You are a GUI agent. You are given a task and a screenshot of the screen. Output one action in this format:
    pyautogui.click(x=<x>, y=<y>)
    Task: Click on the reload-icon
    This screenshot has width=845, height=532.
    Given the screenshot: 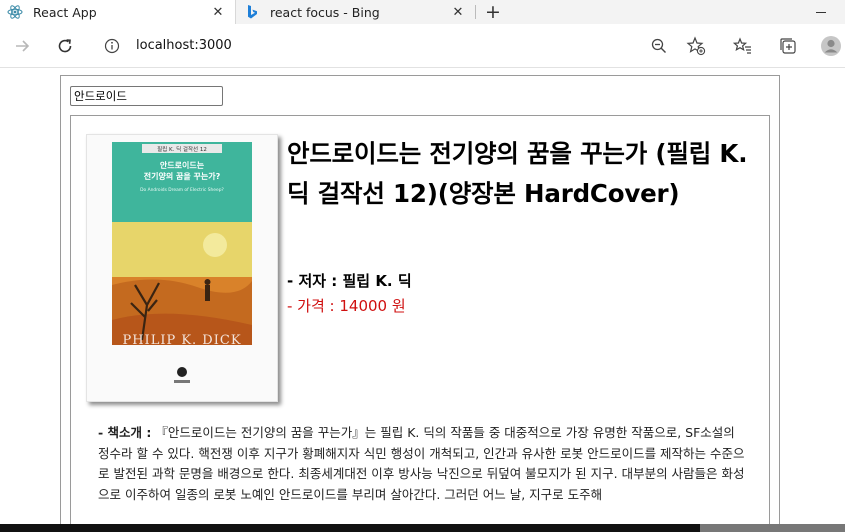 What is the action you would take?
    pyautogui.click(x=65, y=46)
    